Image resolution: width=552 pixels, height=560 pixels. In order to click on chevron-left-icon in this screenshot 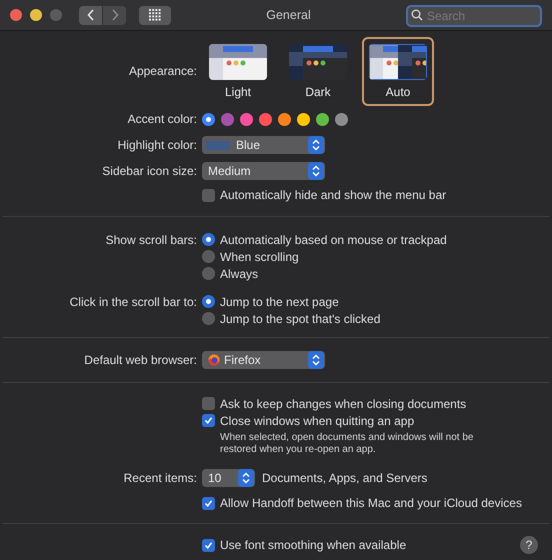, I will do `click(90, 15)`.